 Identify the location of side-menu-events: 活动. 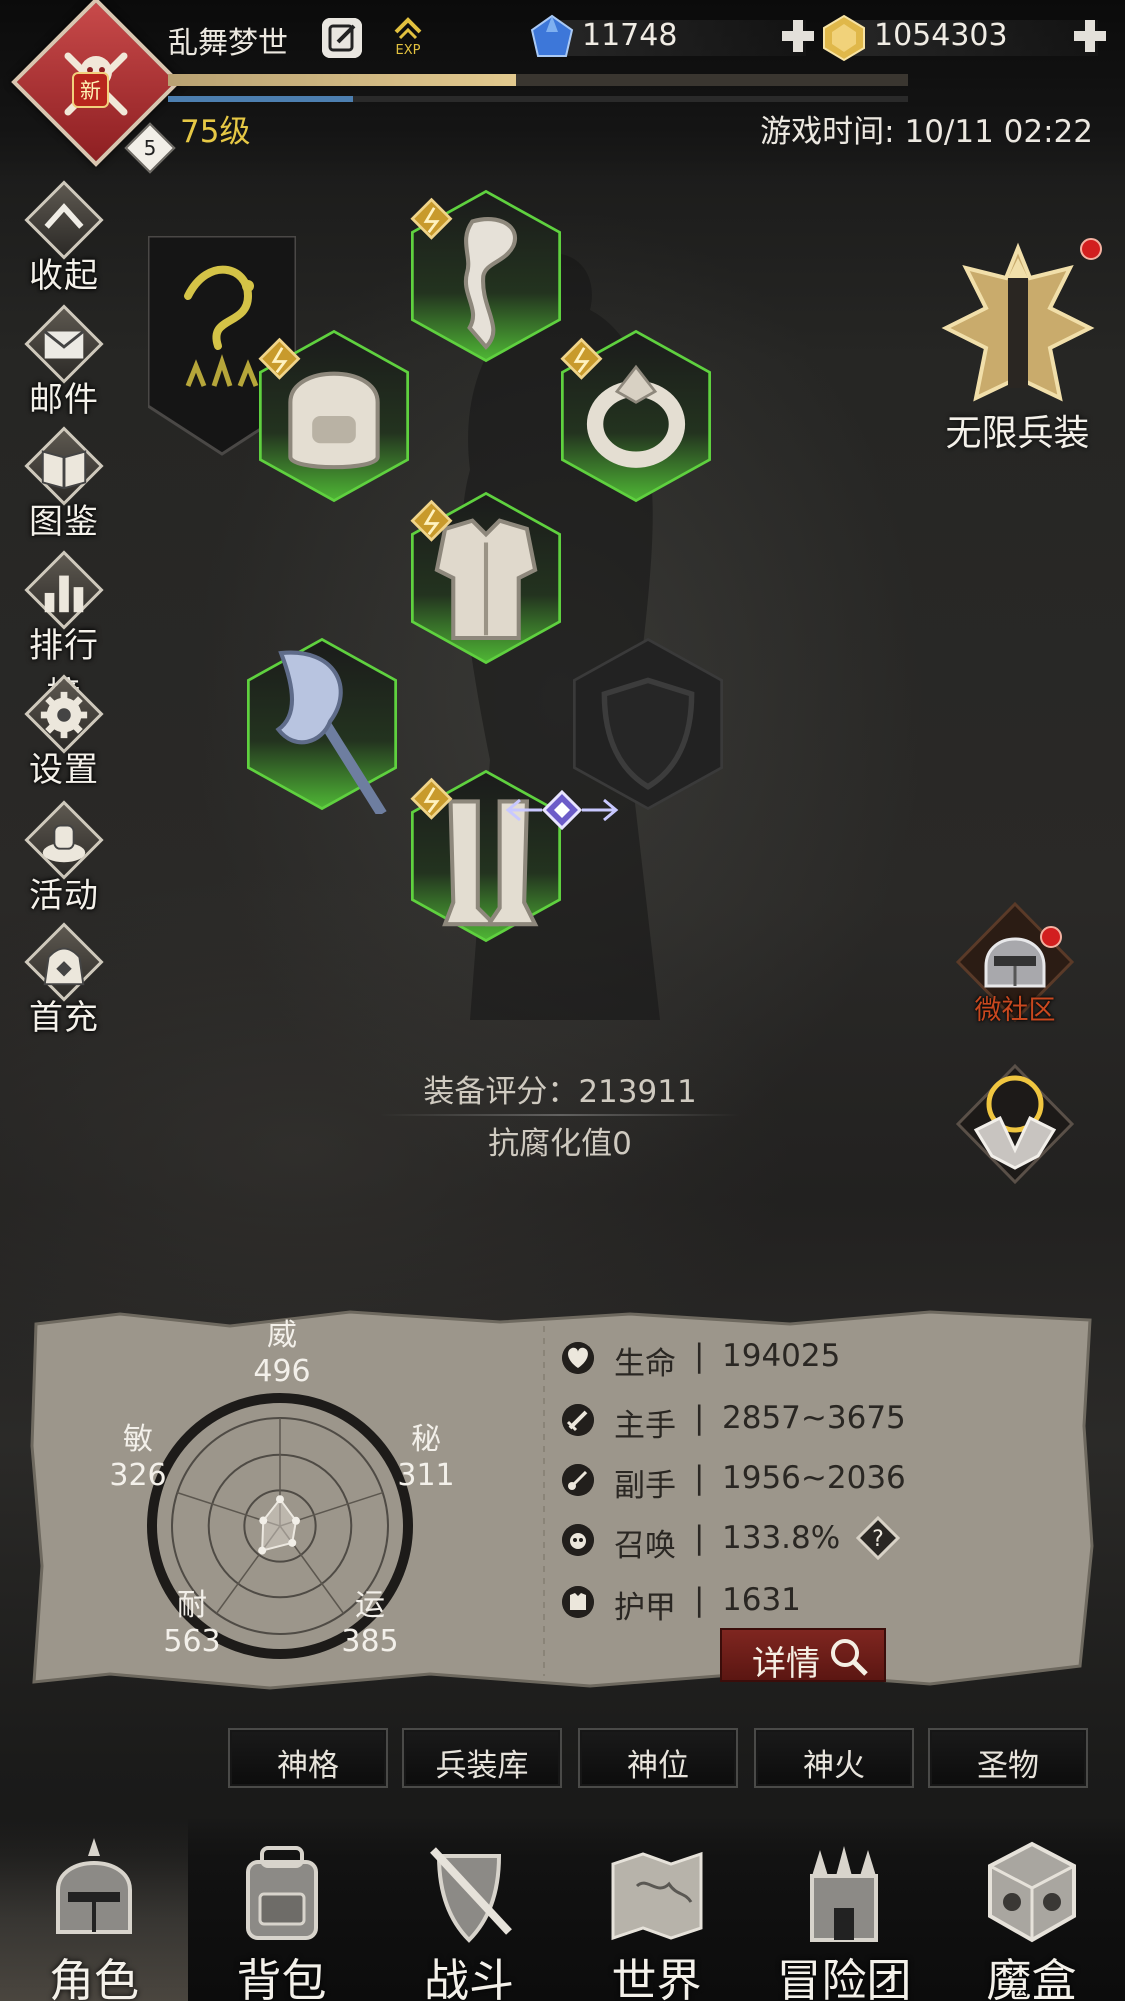
(64, 862).